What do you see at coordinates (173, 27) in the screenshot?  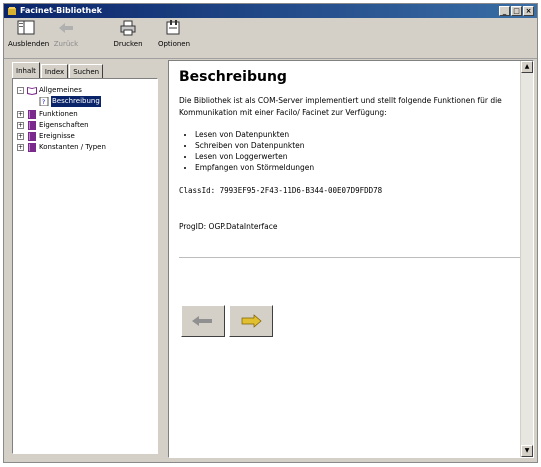 I see `options-icon` at bounding box center [173, 27].